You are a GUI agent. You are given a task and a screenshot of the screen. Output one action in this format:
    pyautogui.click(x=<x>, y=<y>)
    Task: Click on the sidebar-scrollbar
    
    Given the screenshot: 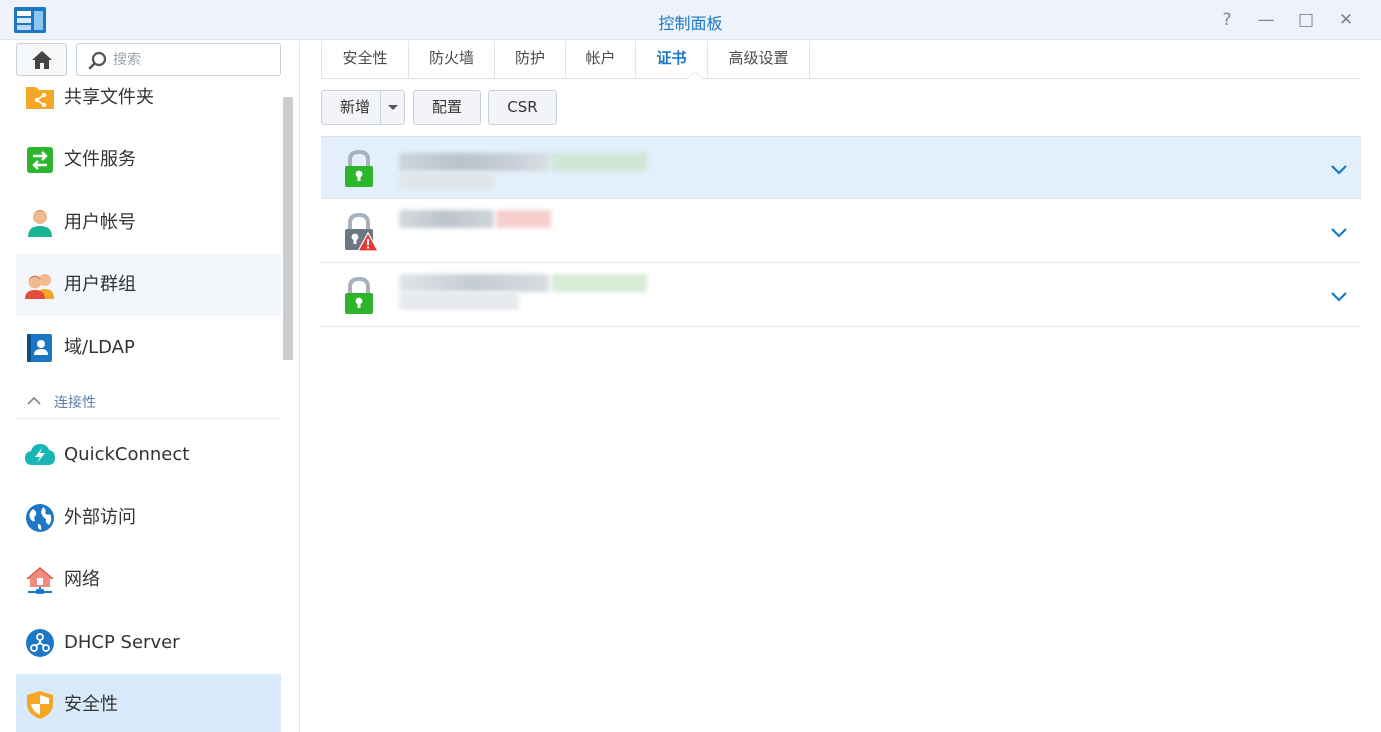 What is the action you would take?
    pyautogui.click(x=288, y=228)
    